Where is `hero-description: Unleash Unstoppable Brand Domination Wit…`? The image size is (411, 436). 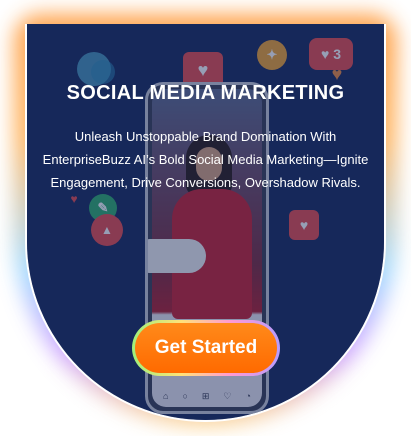 hero-description: Unleash Unstoppable Brand Domination Wit… is located at coordinates (205, 159).